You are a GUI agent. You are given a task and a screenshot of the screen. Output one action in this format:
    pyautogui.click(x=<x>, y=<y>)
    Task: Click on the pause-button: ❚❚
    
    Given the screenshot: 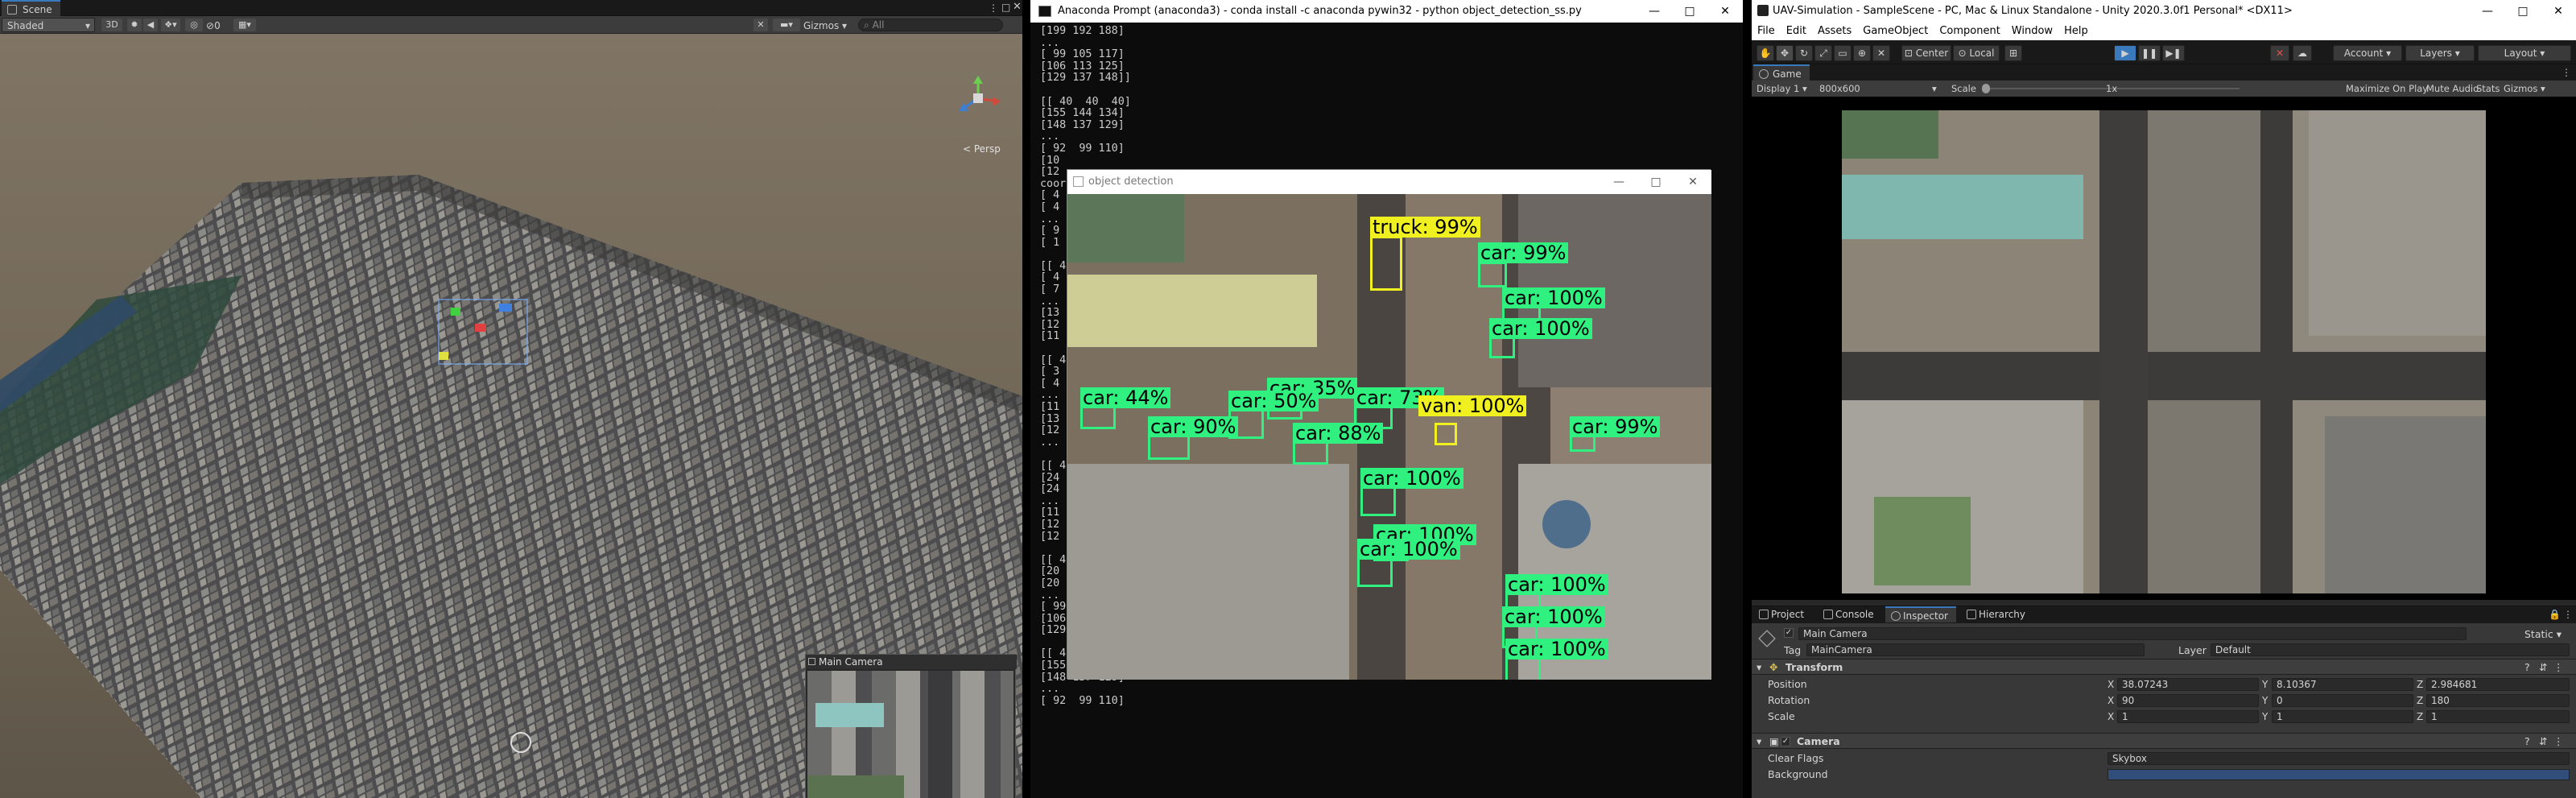 What is the action you would take?
    pyautogui.click(x=2149, y=53)
    